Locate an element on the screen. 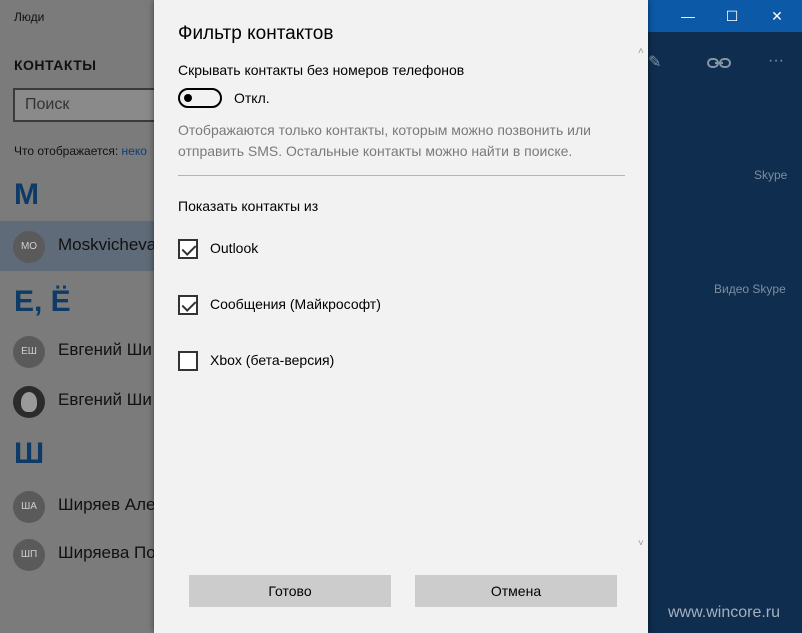 The width and height of the screenshot is (802, 633). show-from-label: Показать контакты из is located at coordinates (248, 206).